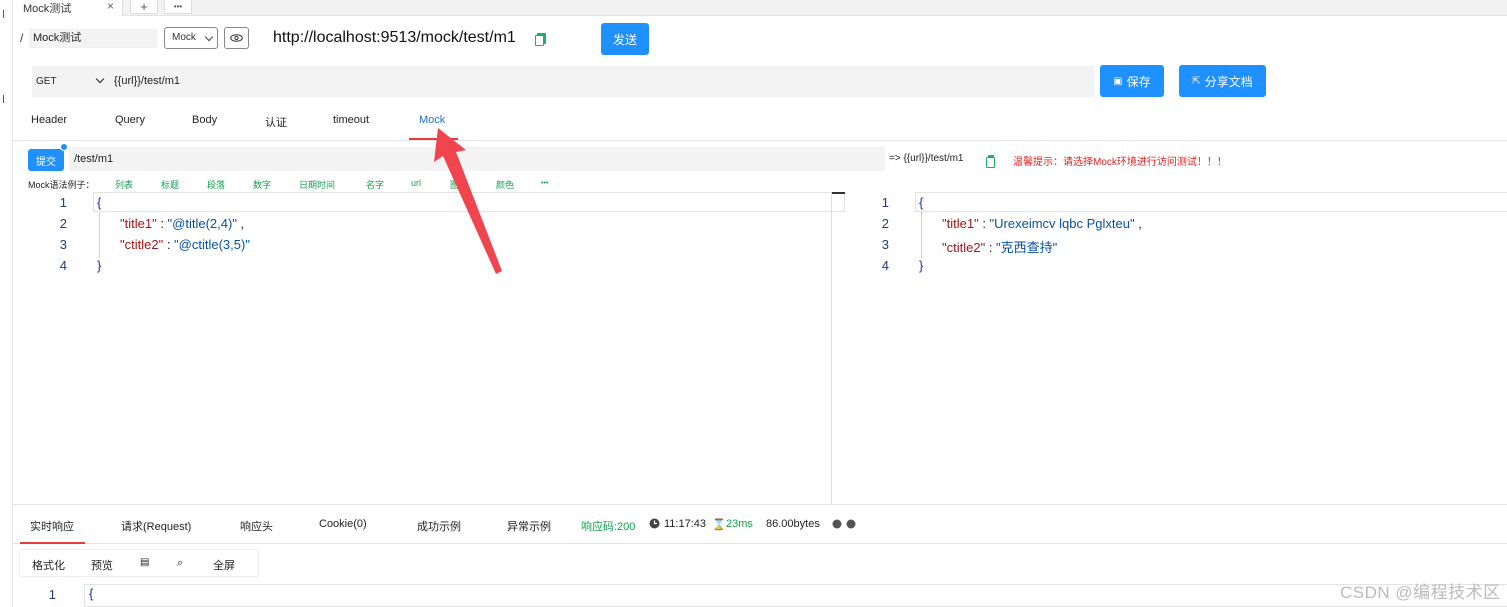 Image resolution: width=1507 pixels, height=607 pixels. Describe the element at coordinates (142, 244) in the screenshot. I see `json-key: "ctitle2"` at that location.